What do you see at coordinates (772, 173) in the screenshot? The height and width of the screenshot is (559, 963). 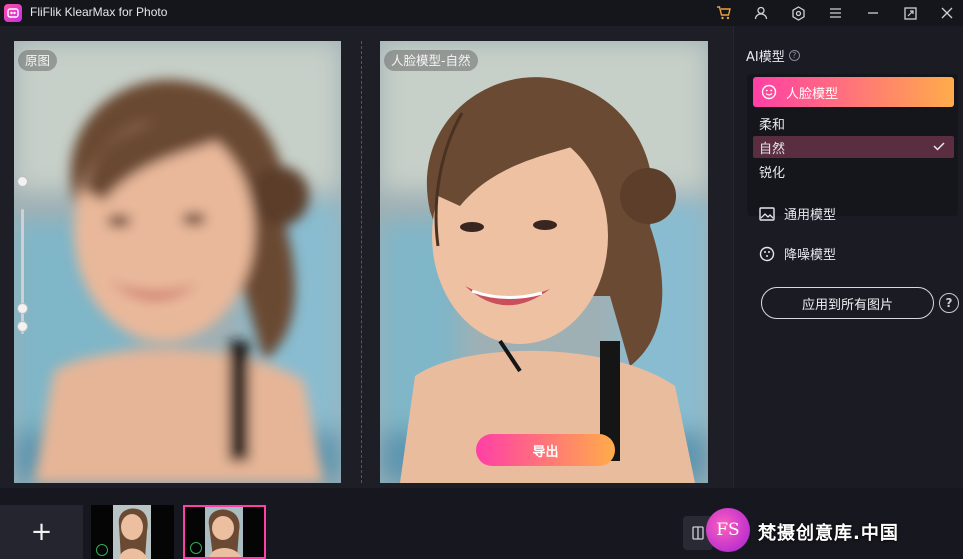 I see `option-sharpen-label: 锐化` at bounding box center [772, 173].